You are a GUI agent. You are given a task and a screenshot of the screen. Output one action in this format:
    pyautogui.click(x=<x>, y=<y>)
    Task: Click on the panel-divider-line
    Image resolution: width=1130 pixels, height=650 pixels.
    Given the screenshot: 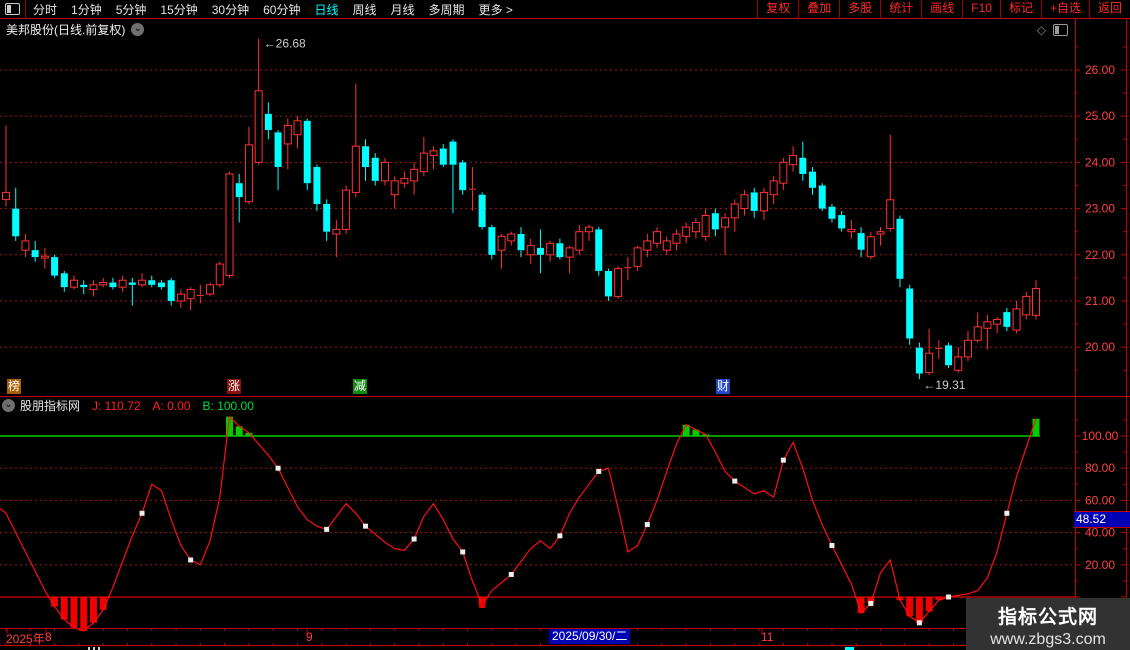 What is the action you would take?
    pyautogui.click(x=565, y=396)
    